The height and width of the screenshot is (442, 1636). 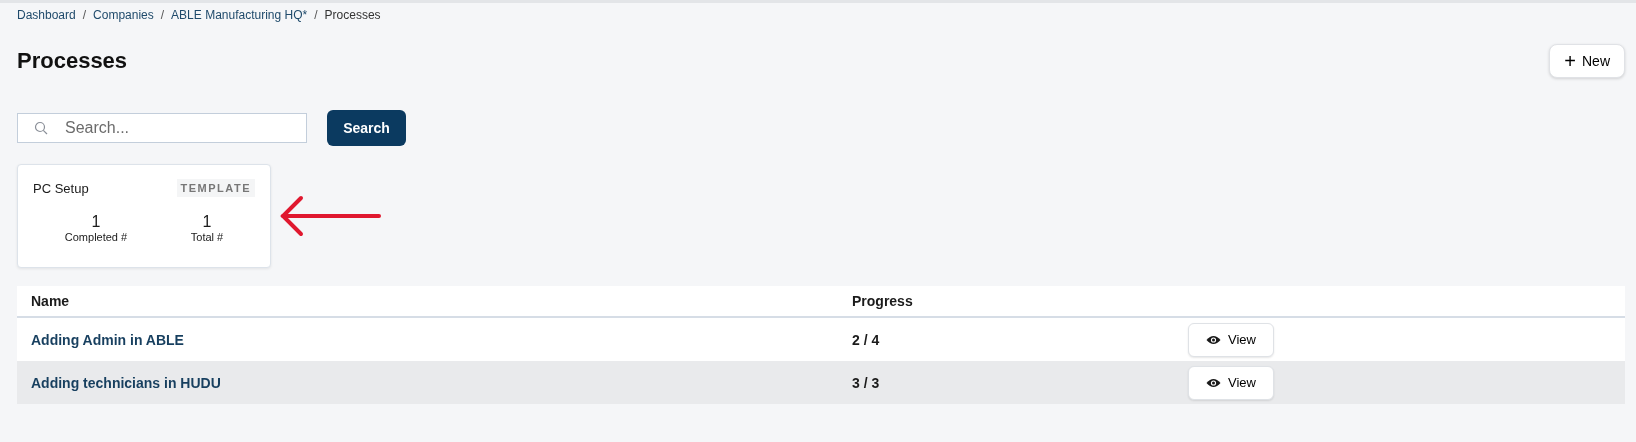 What do you see at coordinates (126, 382) in the screenshot?
I see `process-link: Adding technicians in HUDU` at bounding box center [126, 382].